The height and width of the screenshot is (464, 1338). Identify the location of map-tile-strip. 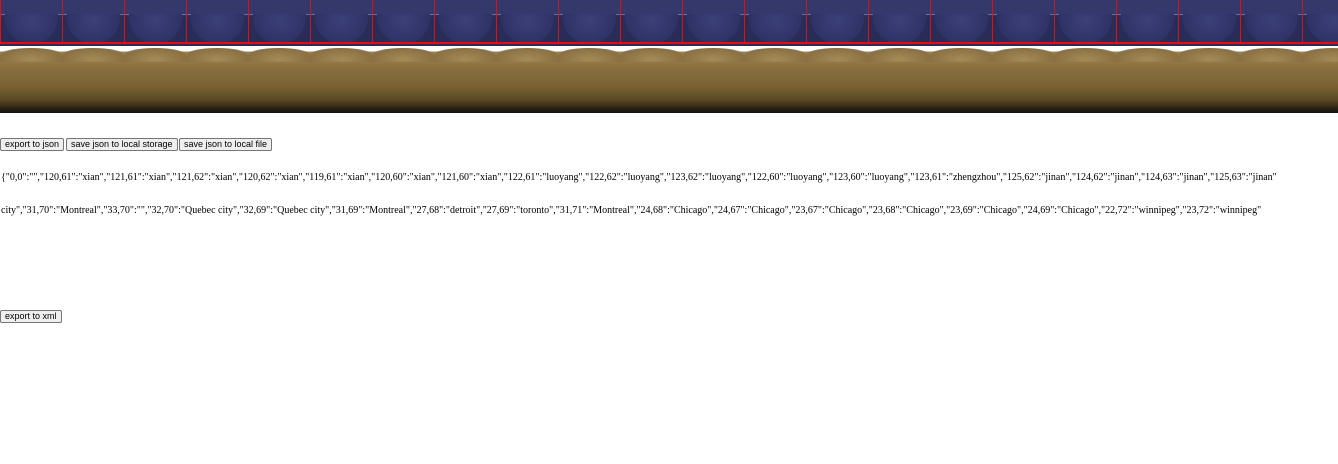
(669, 23).